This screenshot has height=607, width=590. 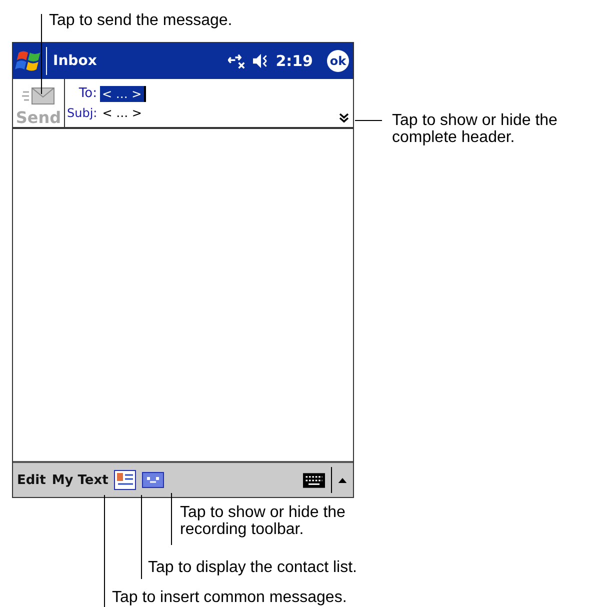 I want to click on recorder-icon, so click(x=153, y=480).